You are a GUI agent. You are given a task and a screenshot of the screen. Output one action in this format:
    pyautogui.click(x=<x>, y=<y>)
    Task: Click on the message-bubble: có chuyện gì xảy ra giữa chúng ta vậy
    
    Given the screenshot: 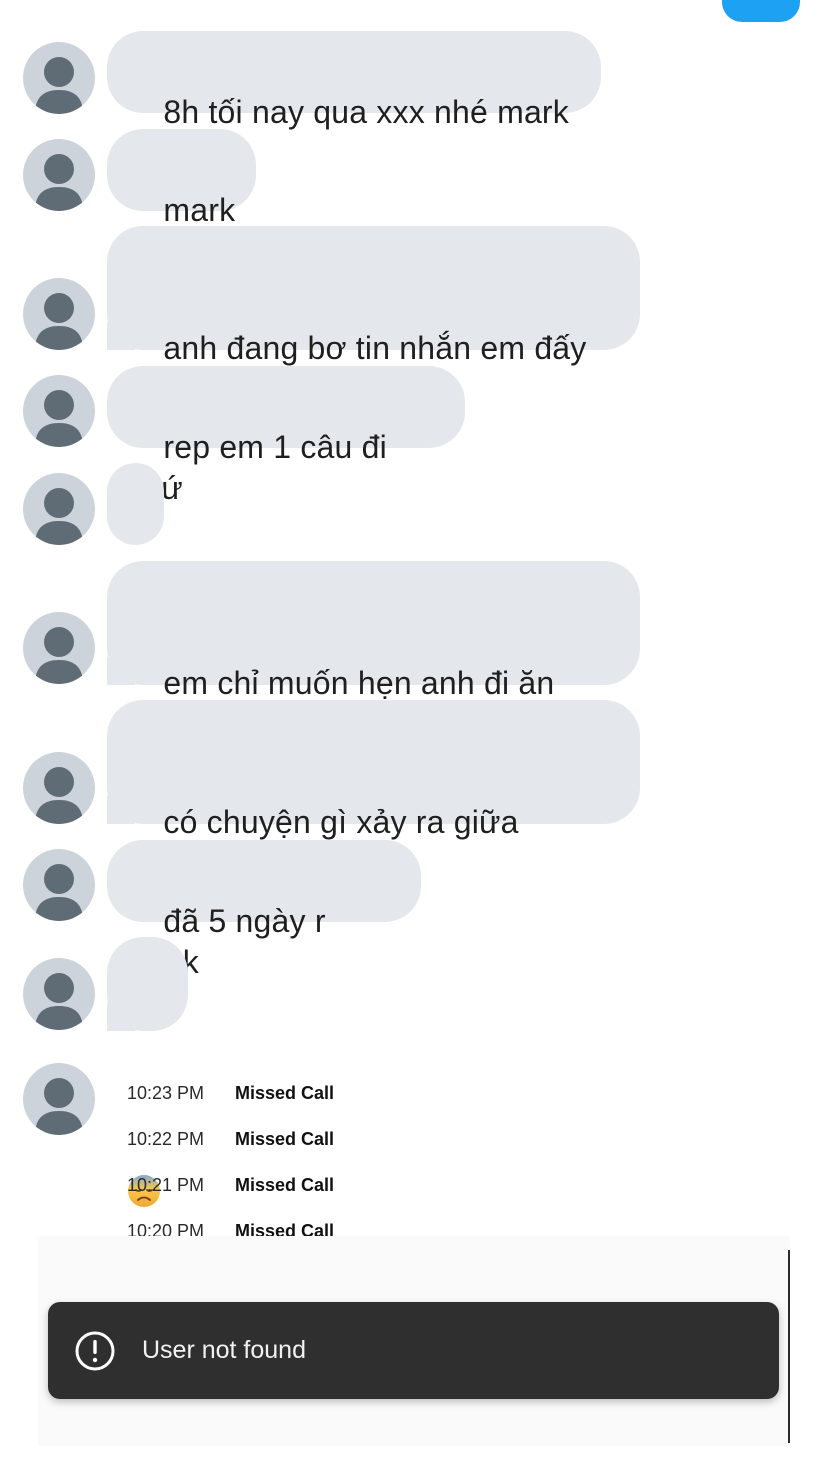 What is the action you would take?
    pyautogui.click(x=373, y=790)
    